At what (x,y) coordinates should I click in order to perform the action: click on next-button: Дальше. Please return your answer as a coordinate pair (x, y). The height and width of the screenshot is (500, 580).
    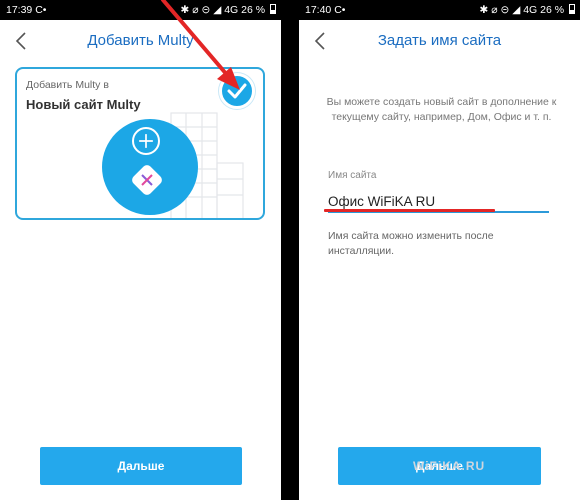
    Looking at the image, I should click on (141, 466).